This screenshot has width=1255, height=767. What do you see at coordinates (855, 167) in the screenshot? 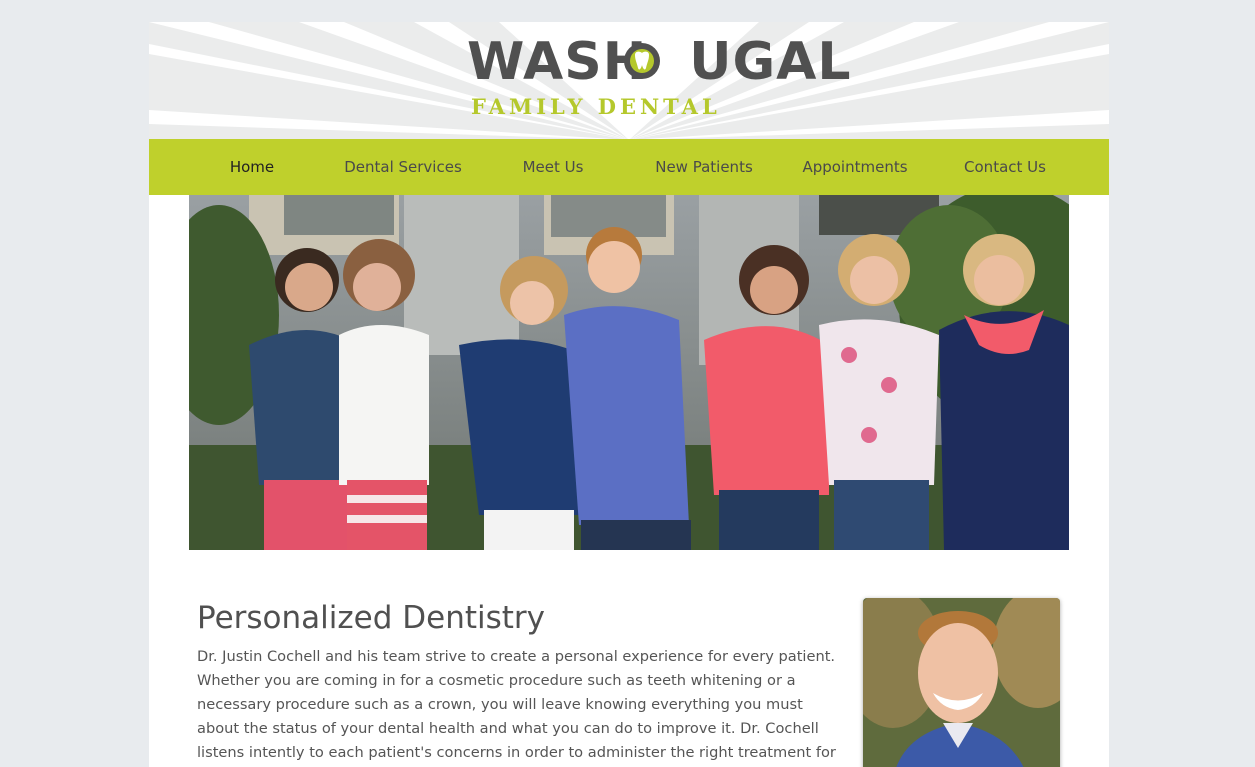
I see `nav-item-appointments: Appointments` at bounding box center [855, 167].